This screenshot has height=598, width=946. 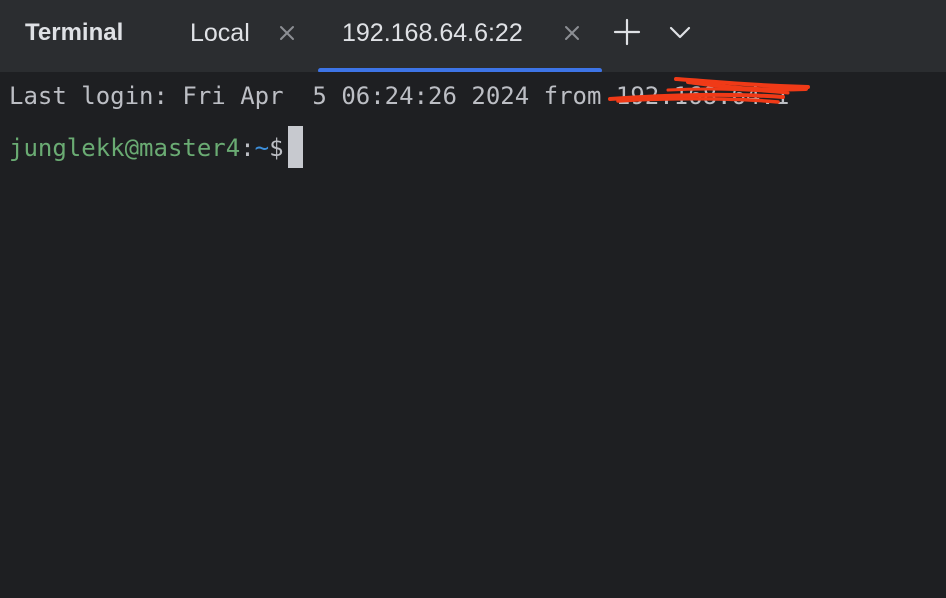 What do you see at coordinates (295, 147) in the screenshot?
I see `text-cursor` at bounding box center [295, 147].